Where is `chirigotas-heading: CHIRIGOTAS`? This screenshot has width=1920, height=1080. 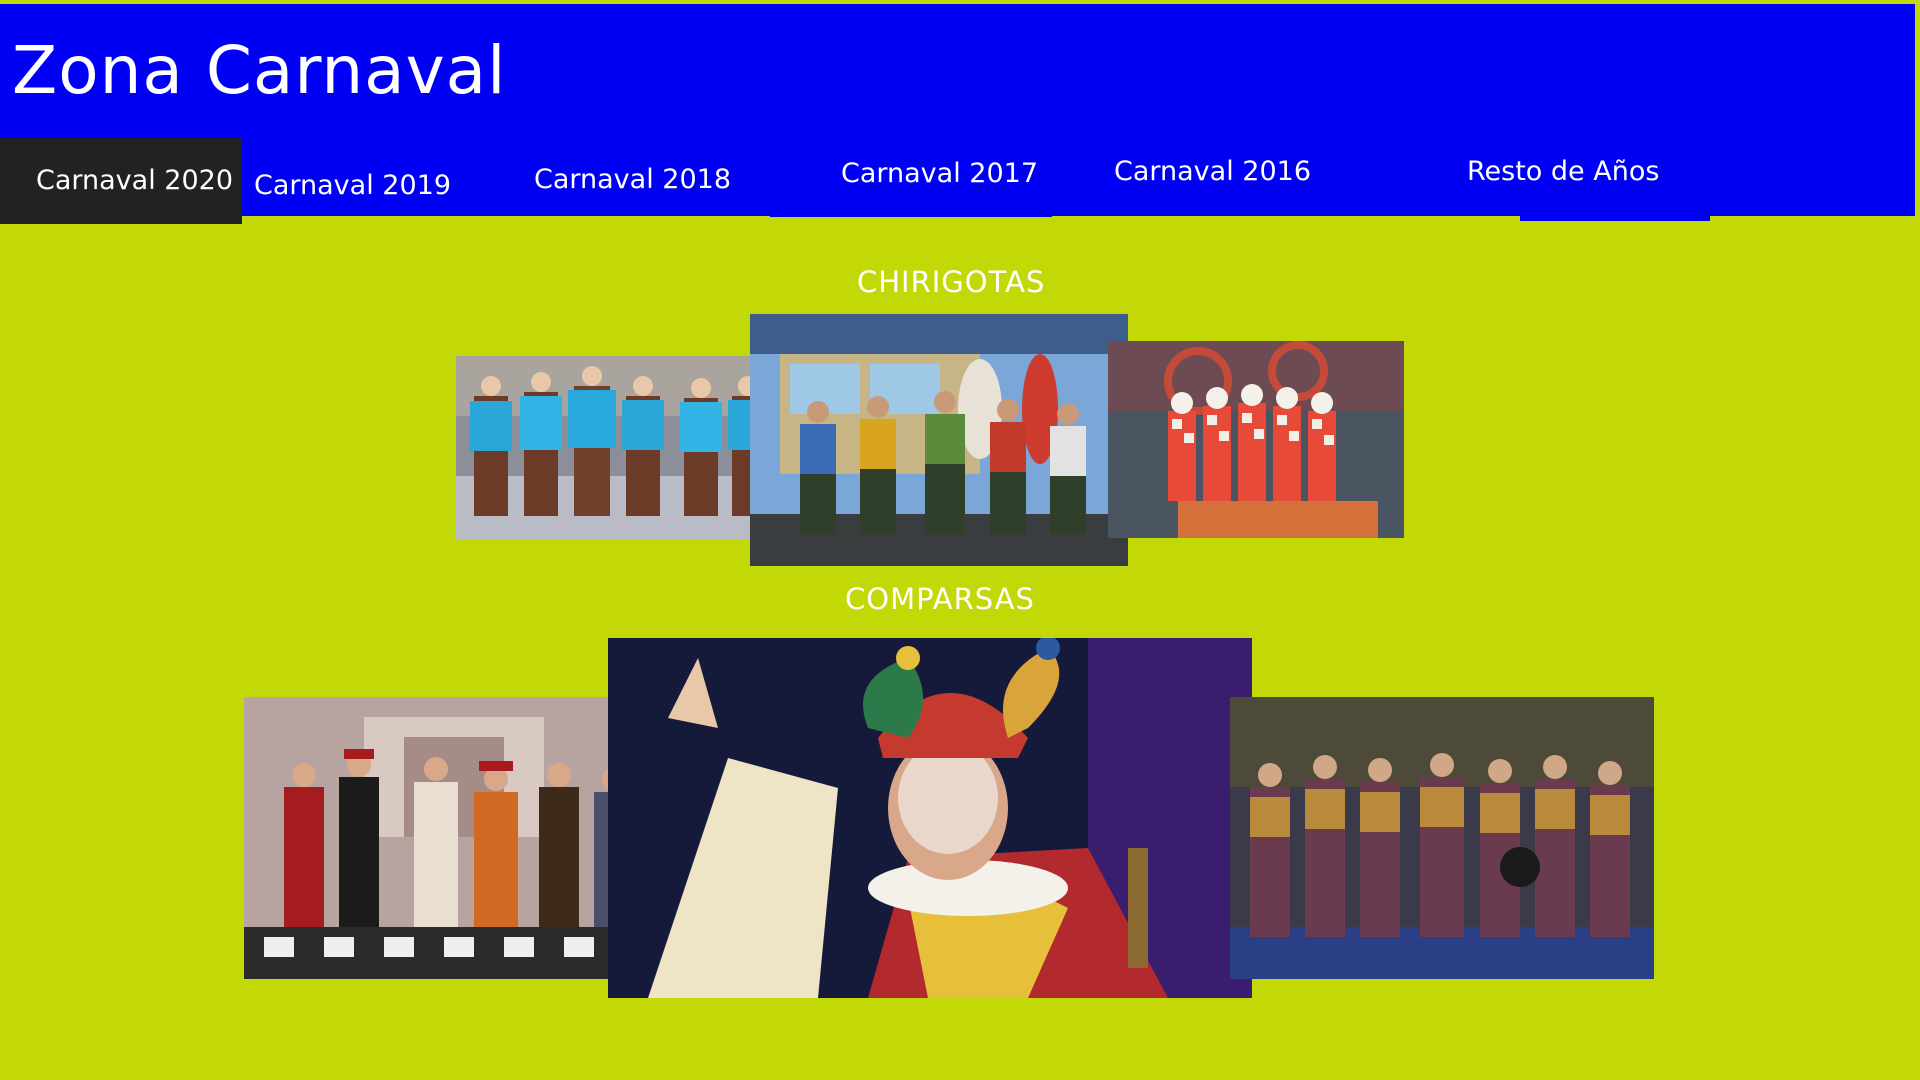
chirigotas-heading: CHIRIGOTAS is located at coordinates (951, 282).